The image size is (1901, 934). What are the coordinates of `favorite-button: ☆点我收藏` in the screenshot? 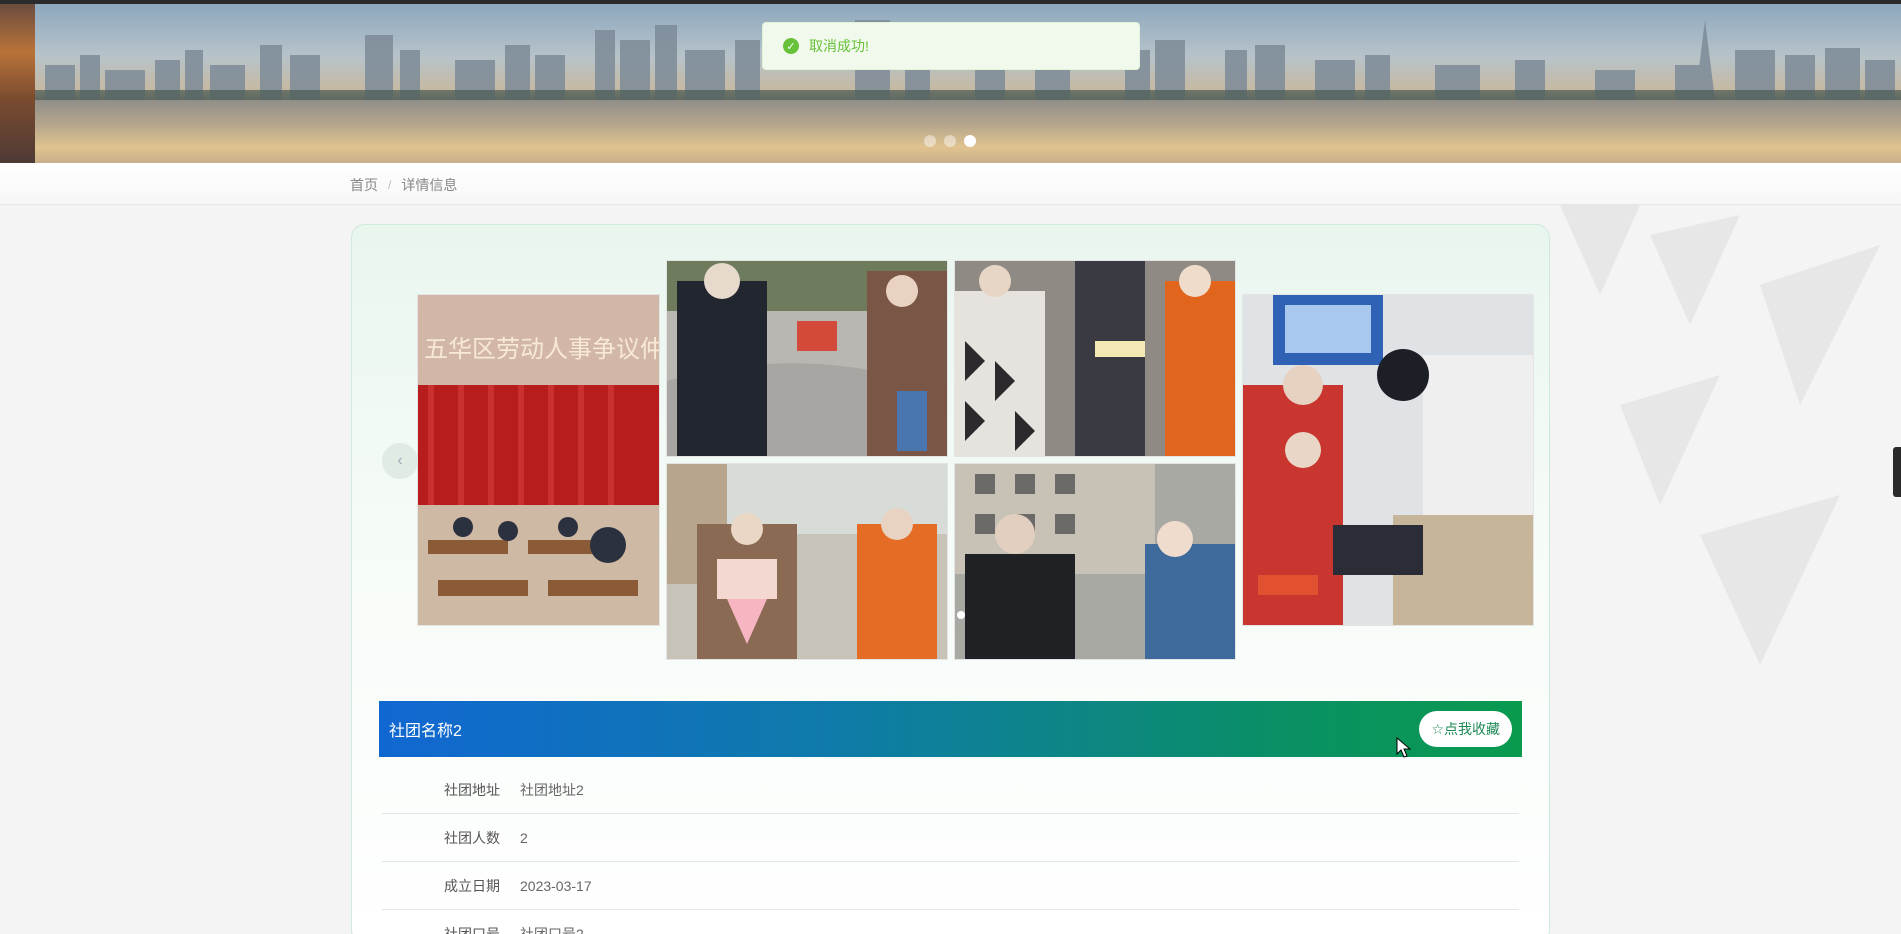 It's located at (1465, 729).